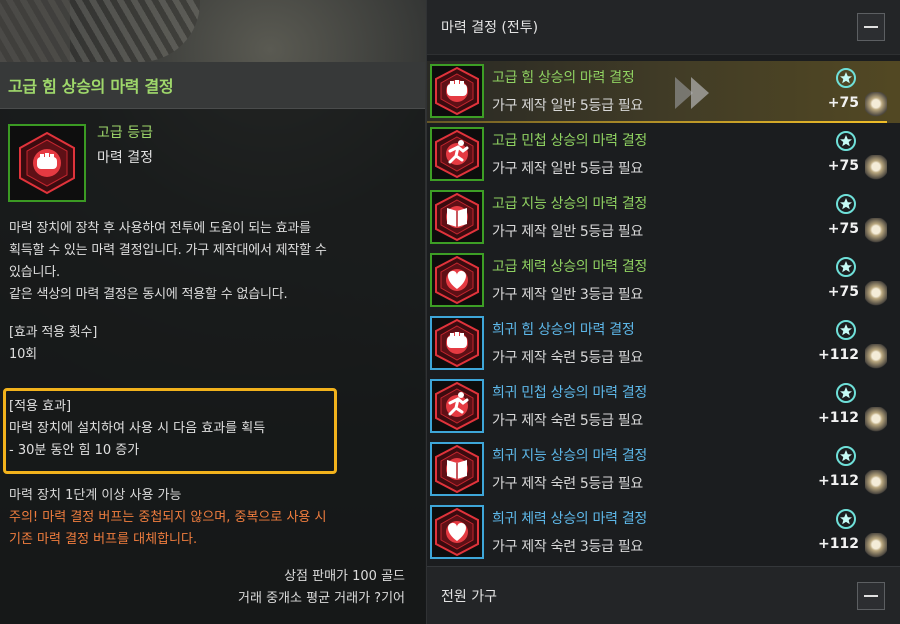  Describe the element at coordinates (91, 86) in the screenshot. I see `tooltip-title: 고급 힘 상승의 마력 결정` at that location.